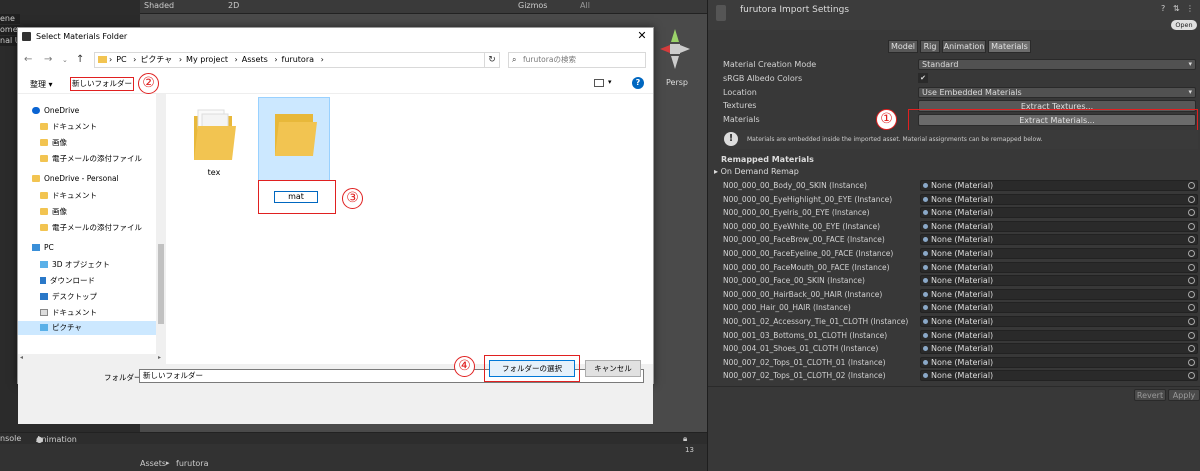 This screenshot has height=471, width=1200. What do you see at coordinates (28, 59) in the screenshot?
I see `back-arrow-icon: ←` at bounding box center [28, 59].